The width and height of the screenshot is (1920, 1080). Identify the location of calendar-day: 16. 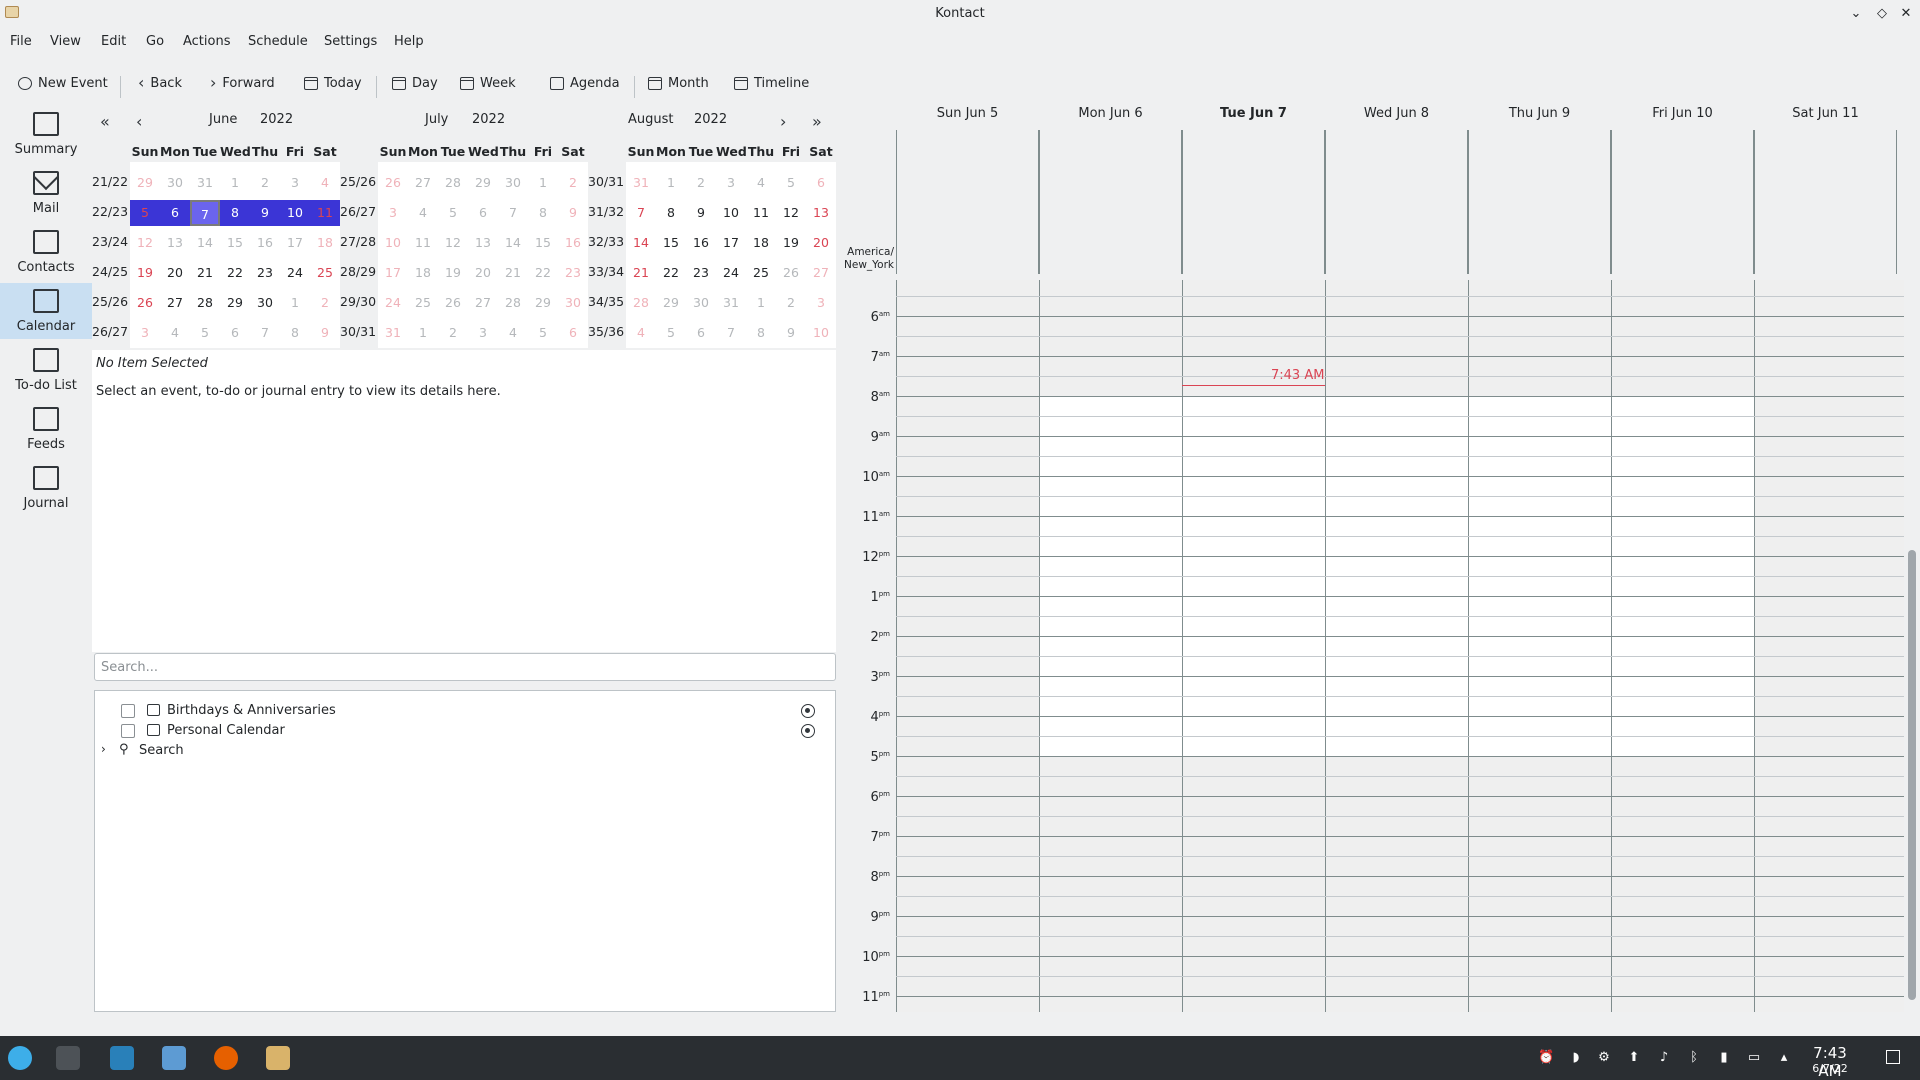
(573, 243).